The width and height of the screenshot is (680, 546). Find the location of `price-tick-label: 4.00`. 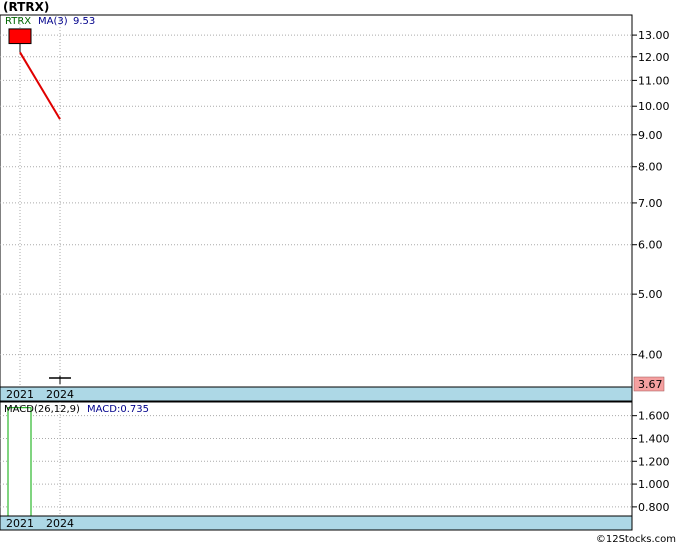

price-tick-label: 4.00 is located at coordinates (650, 355).